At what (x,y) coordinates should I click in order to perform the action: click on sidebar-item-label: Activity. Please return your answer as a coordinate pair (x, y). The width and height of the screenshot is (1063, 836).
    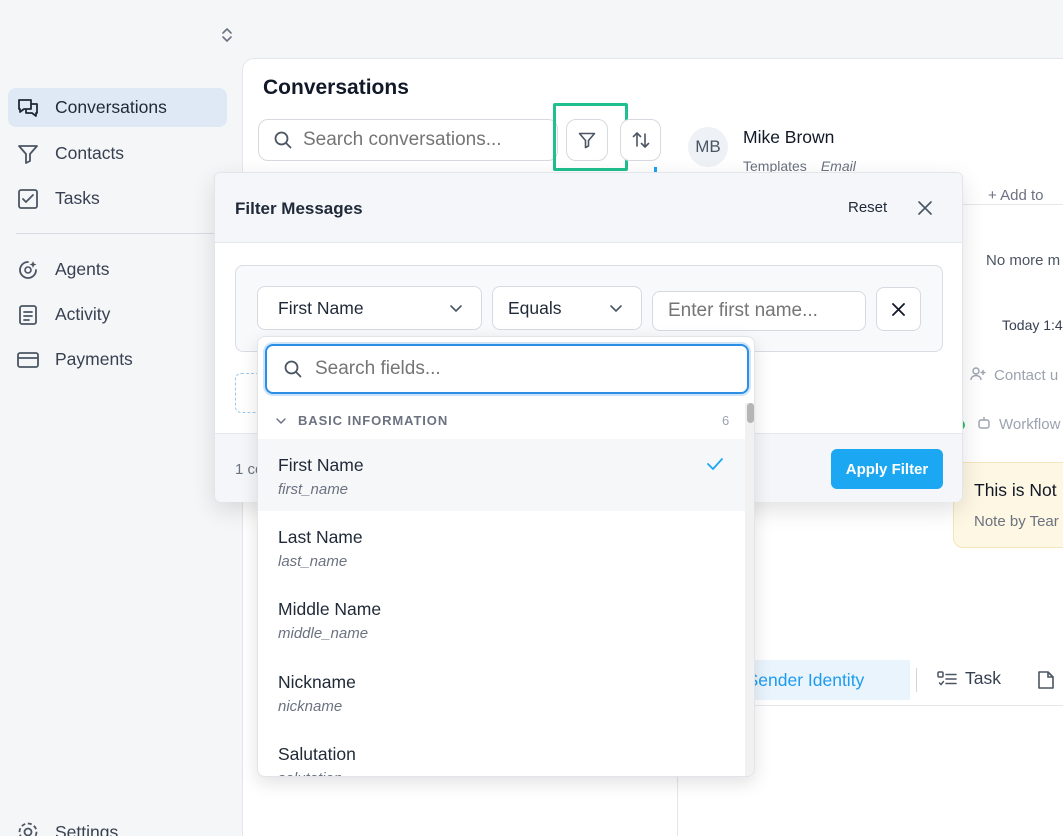
    Looking at the image, I should click on (83, 314).